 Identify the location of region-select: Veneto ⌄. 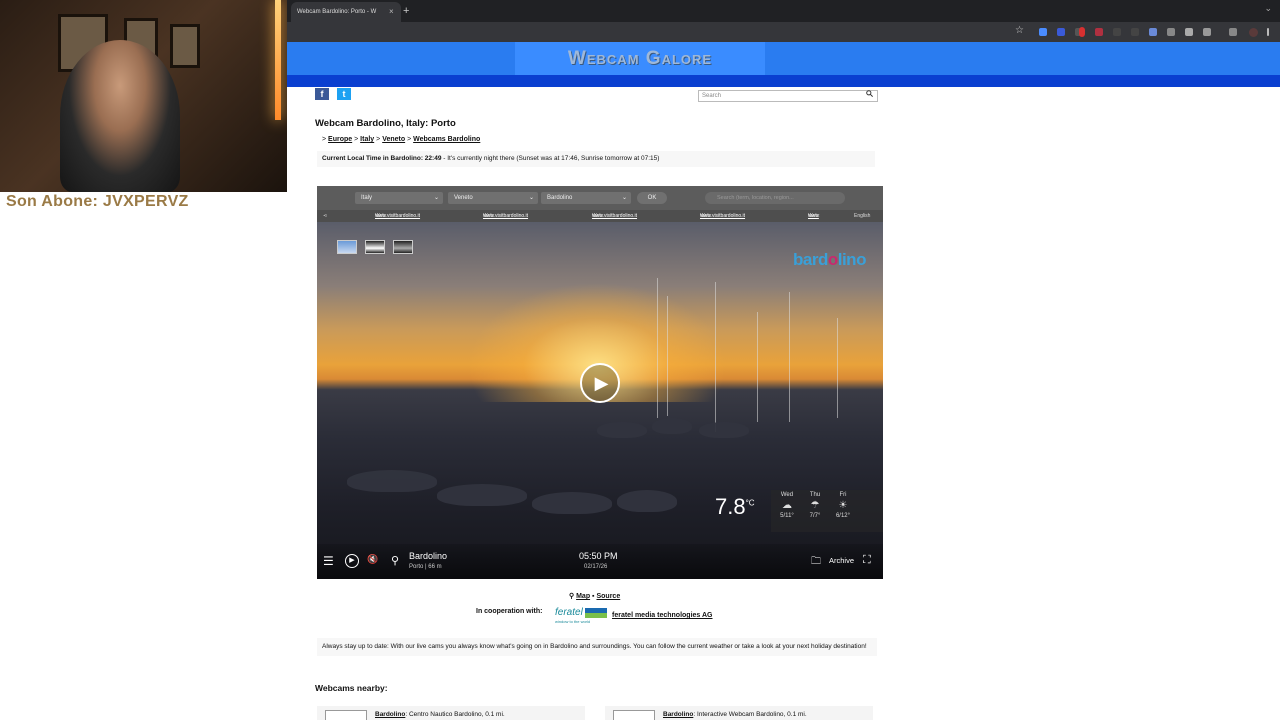
(493, 198).